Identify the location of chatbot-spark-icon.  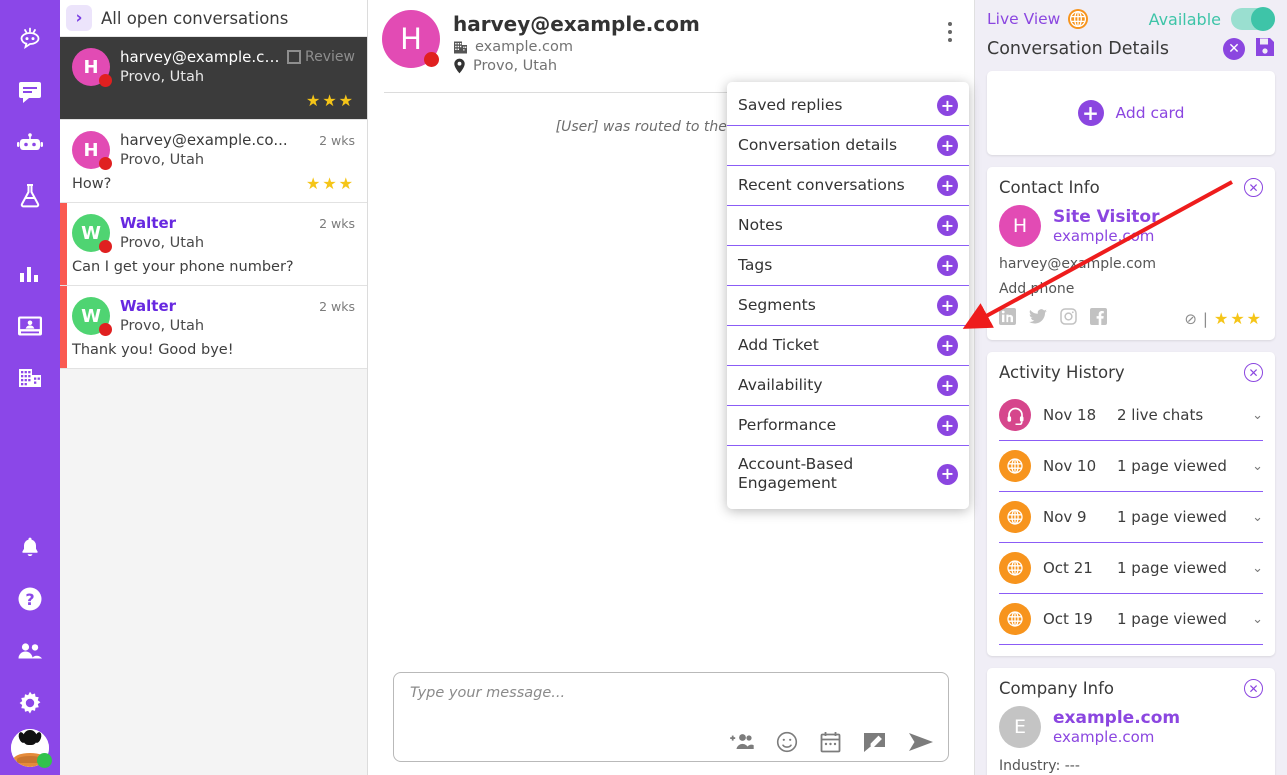
(30, 40).